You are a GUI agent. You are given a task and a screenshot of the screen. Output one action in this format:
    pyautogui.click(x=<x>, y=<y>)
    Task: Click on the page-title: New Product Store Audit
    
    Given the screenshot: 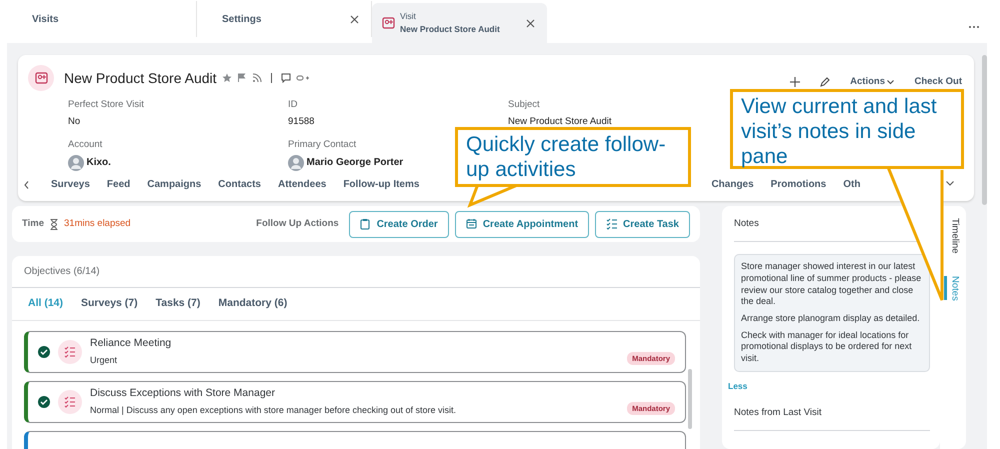 What is the action you would take?
    pyautogui.click(x=140, y=78)
    